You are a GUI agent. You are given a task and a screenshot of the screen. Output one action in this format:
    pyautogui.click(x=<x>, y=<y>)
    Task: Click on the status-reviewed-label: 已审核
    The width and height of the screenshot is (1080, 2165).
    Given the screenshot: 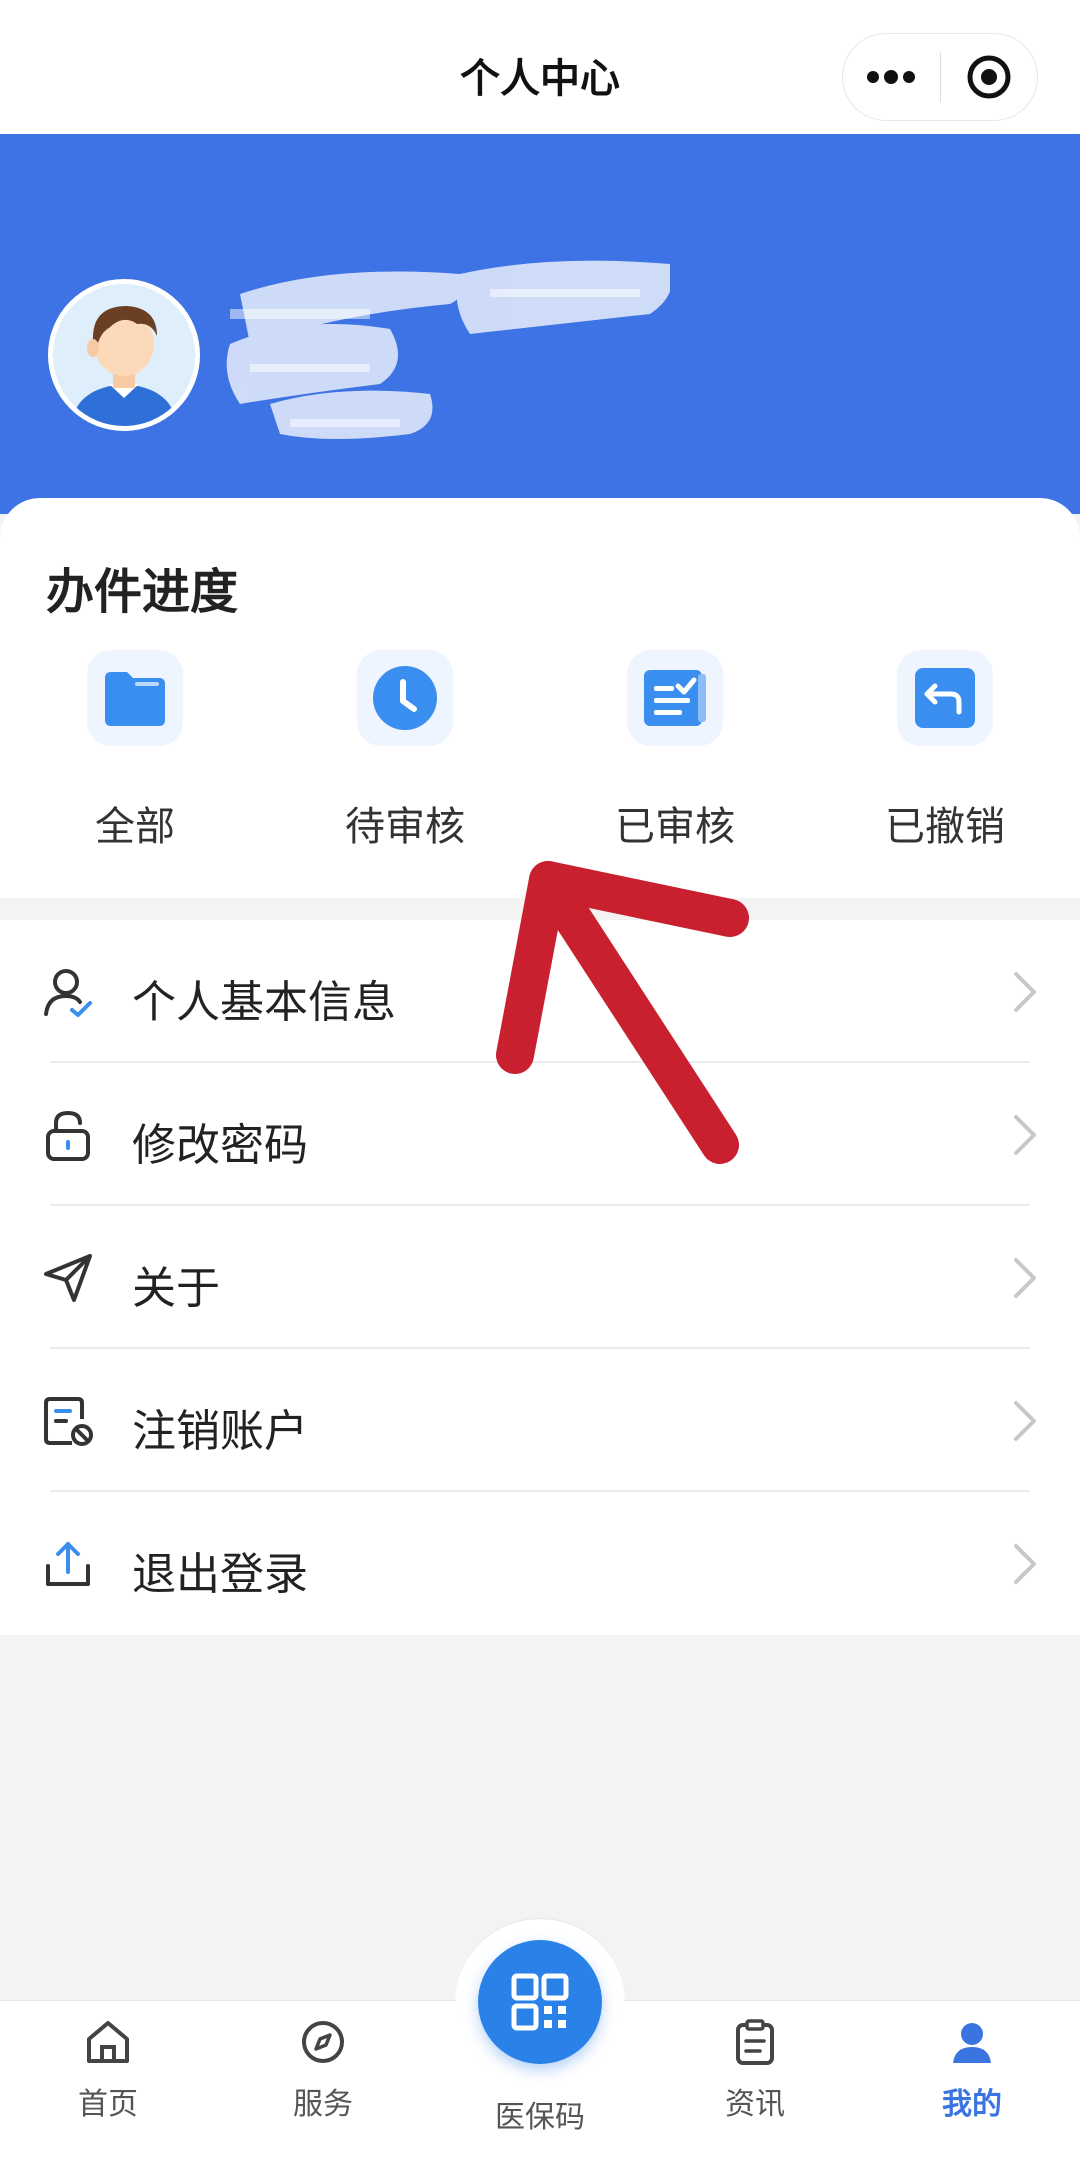 What is the action you would take?
    pyautogui.click(x=675, y=827)
    